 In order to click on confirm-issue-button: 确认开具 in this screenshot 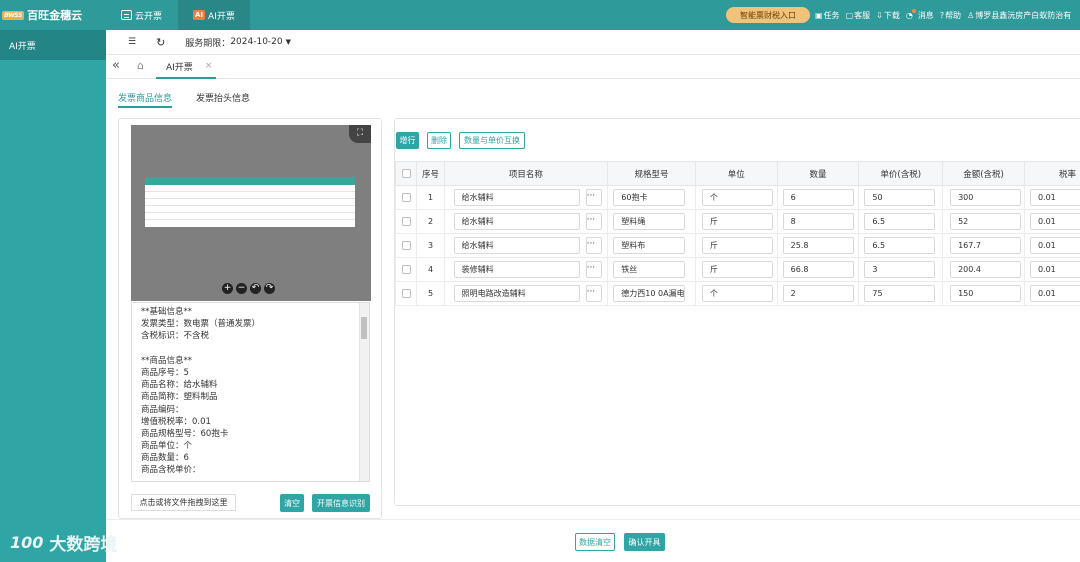, I will do `click(644, 542)`.